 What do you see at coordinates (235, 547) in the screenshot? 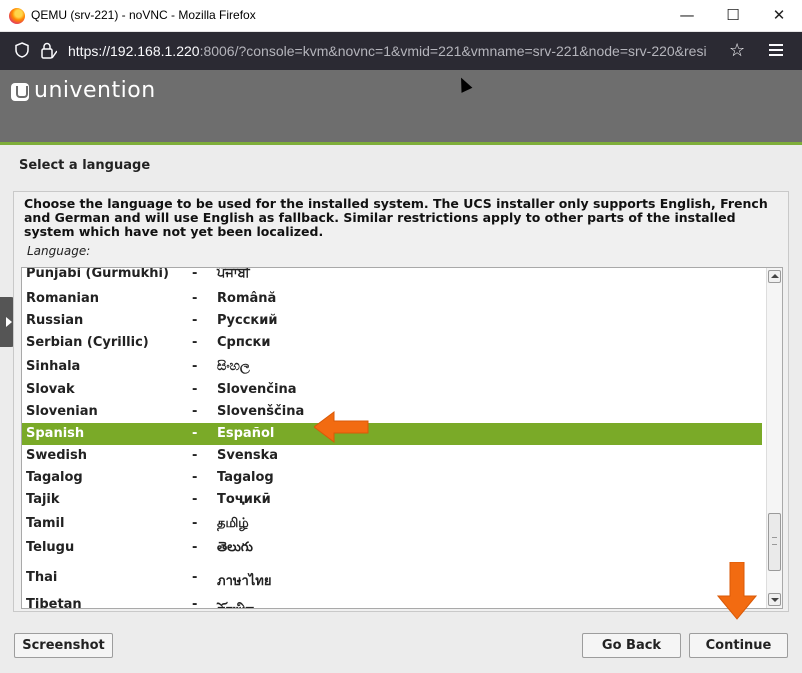
I see `language-native-name: తెలుగు` at bounding box center [235, 547].